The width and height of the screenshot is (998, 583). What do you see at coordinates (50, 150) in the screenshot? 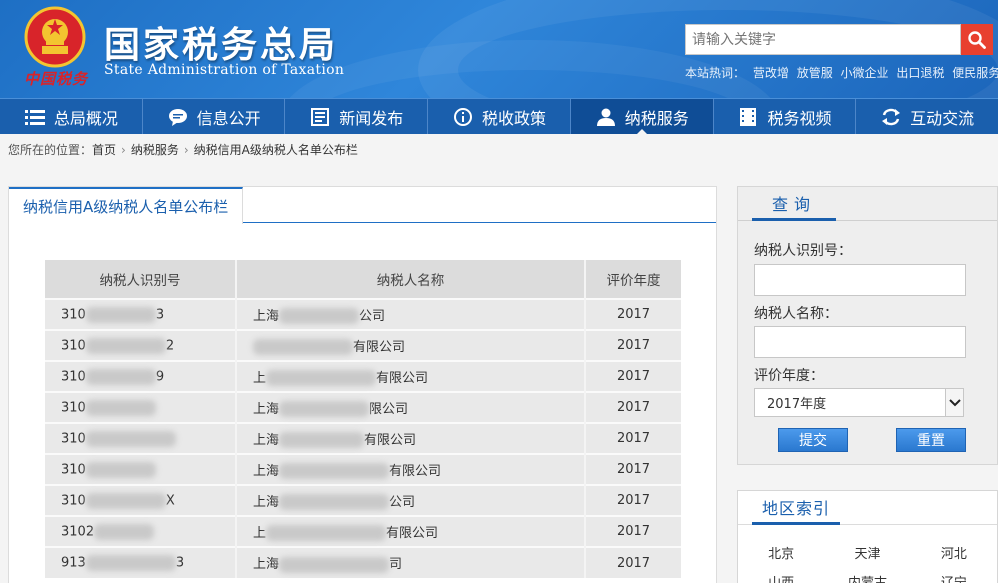
I see `breadcrumb-prefix: 您所在的位置：` at bounding box center [50, 150].